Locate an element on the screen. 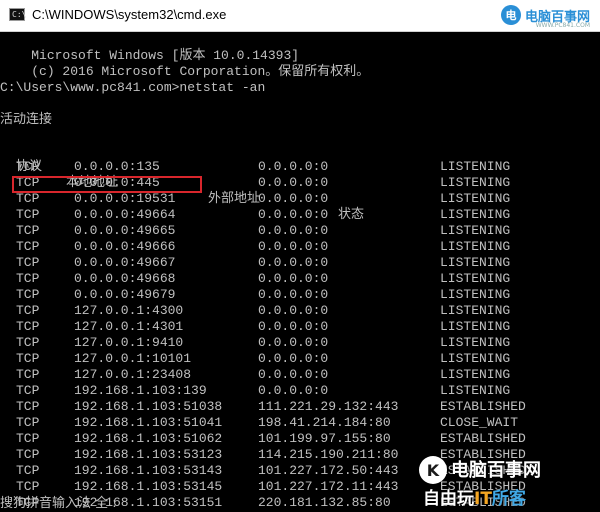 The image size is (600, 512). table-row: TCP 0.0.0.0:135 0.0.0.0:0 LISTENING is located at coordinates (300, 167).